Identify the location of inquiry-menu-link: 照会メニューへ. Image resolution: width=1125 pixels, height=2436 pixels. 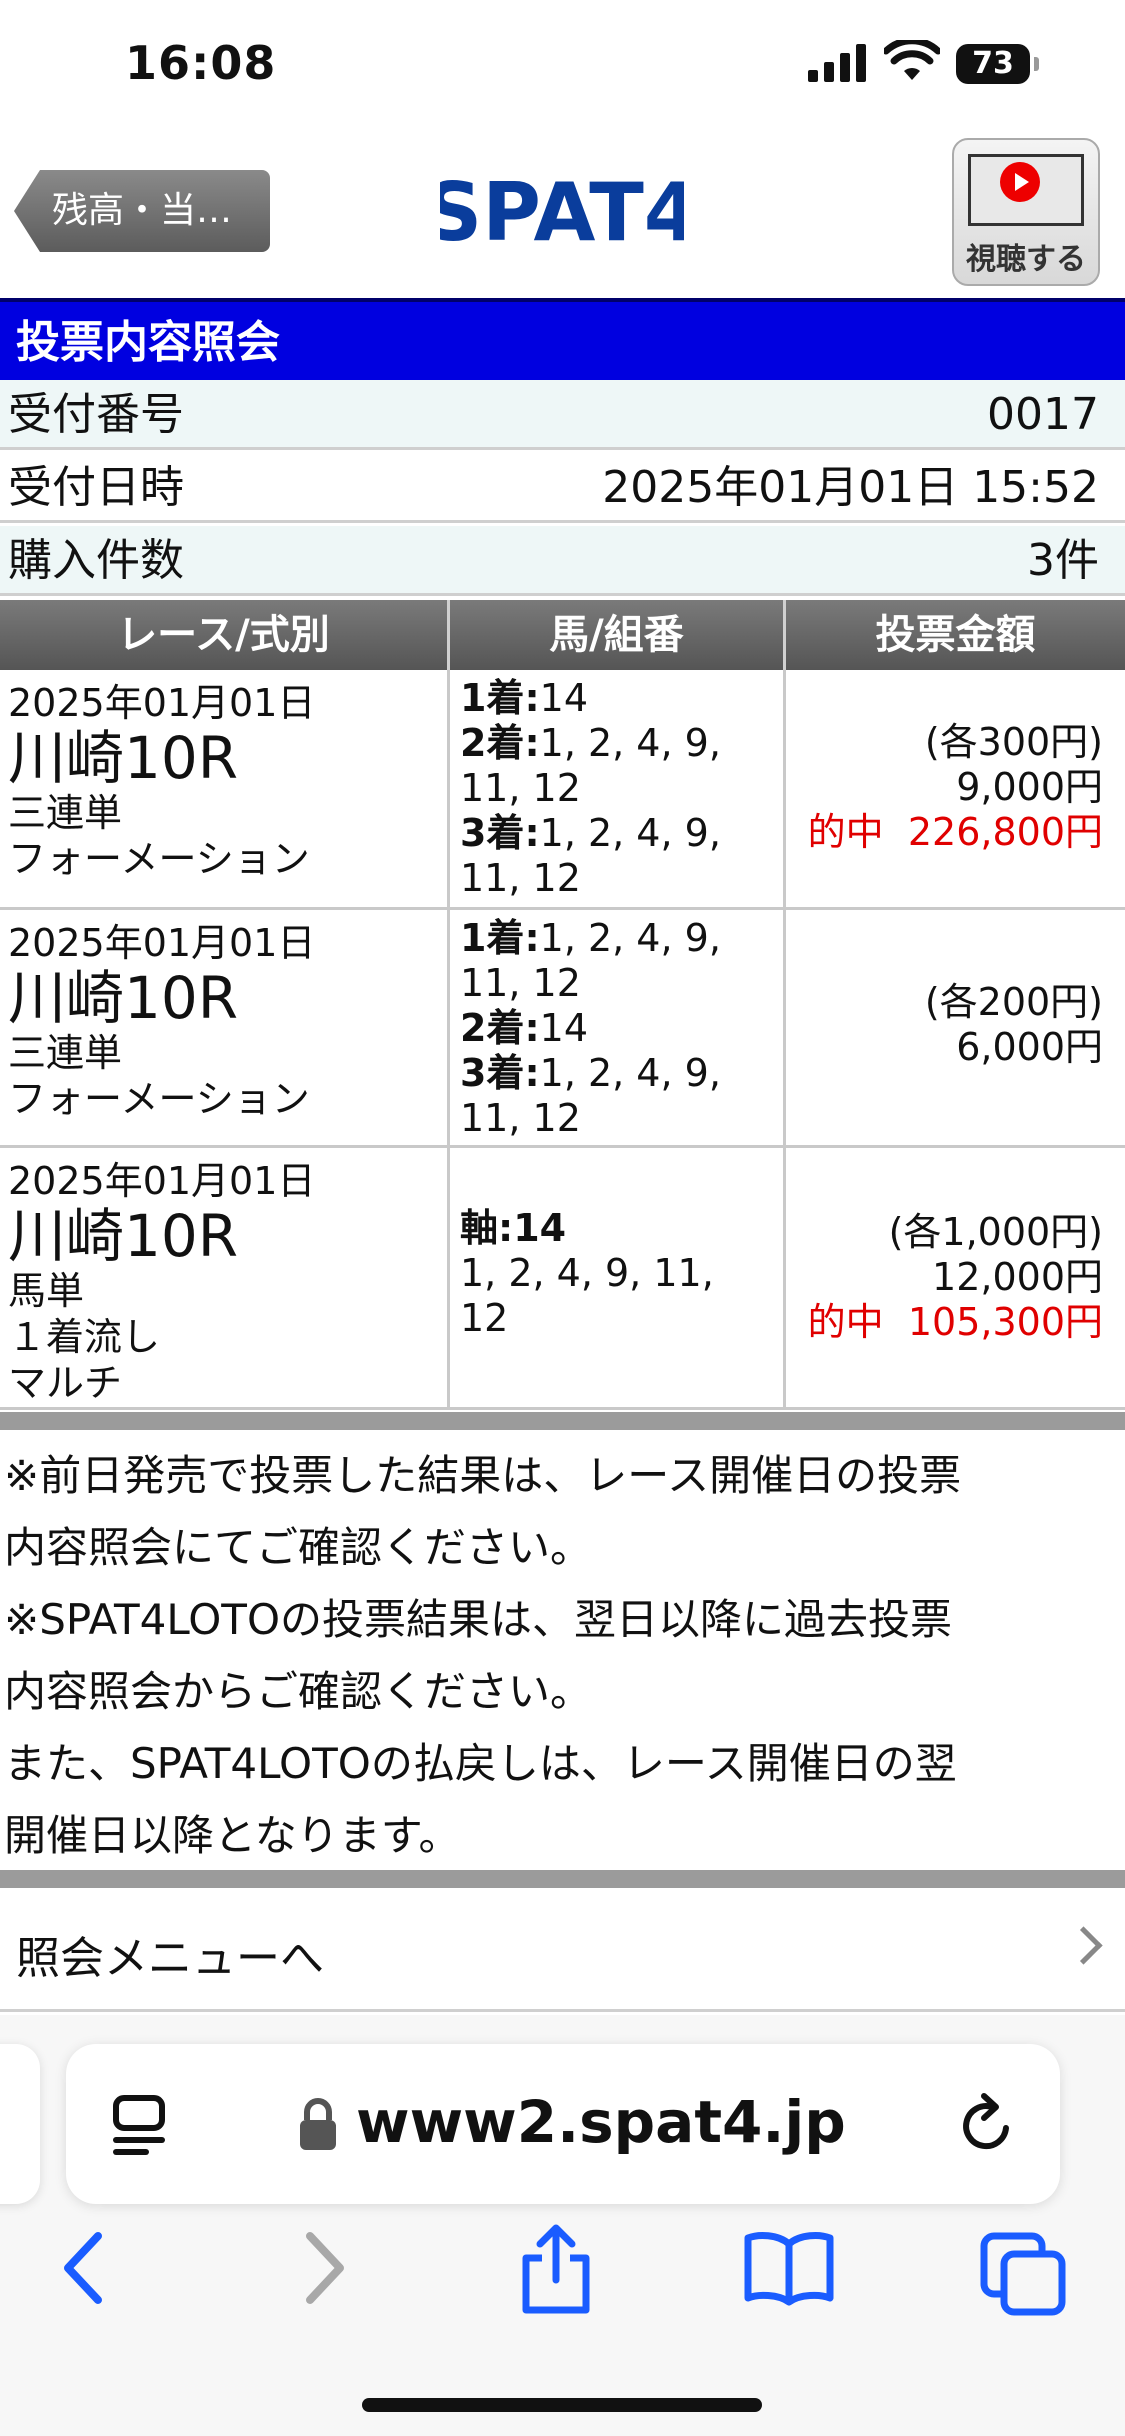
(562, 1952).